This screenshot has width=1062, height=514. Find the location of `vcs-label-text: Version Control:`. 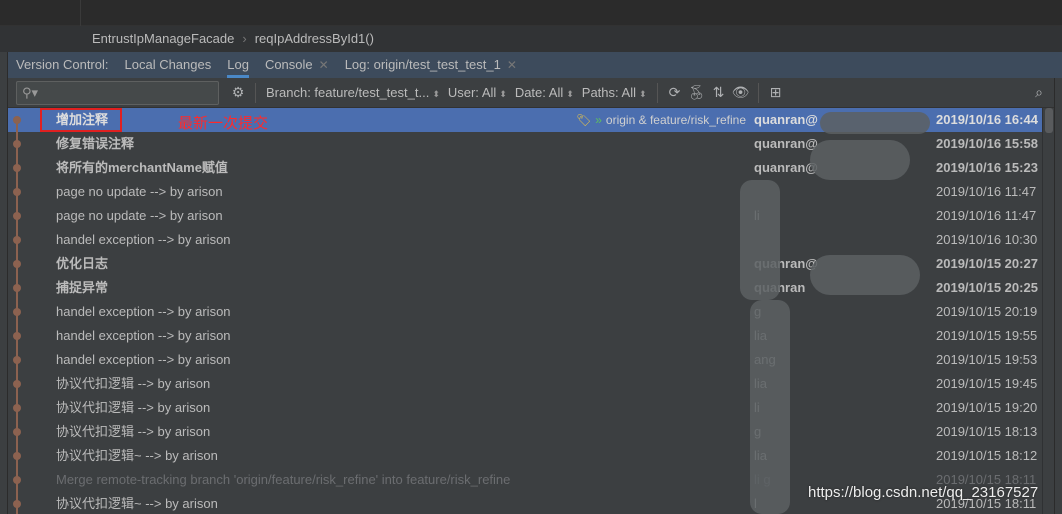

vcs-label-text: Version Control: is located at coordinates (62, 64).